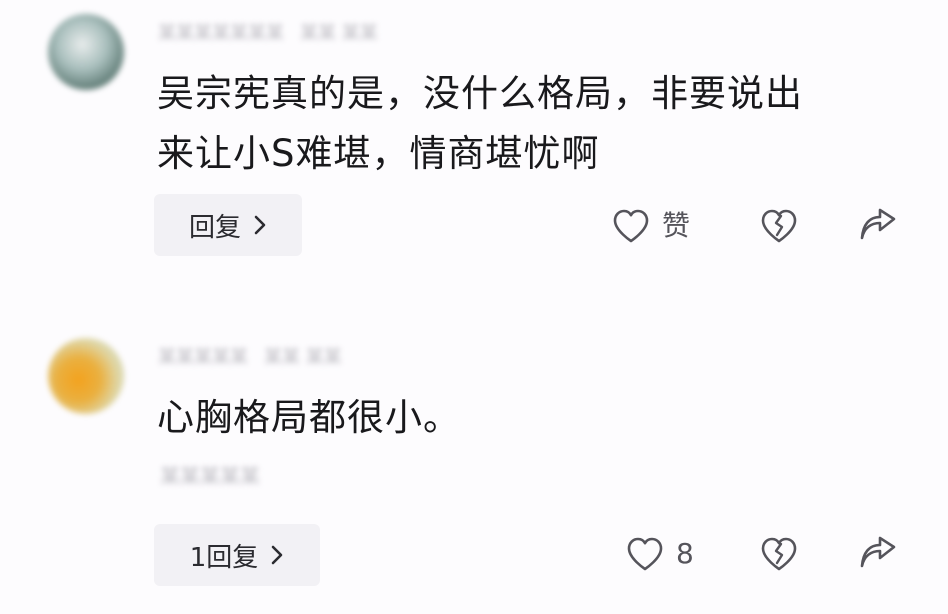 The height and width of the screenshot is (614, 948). Describe the element at coordinates (651, 226) in the screenshot. I see `like-button: 赞` at that location.